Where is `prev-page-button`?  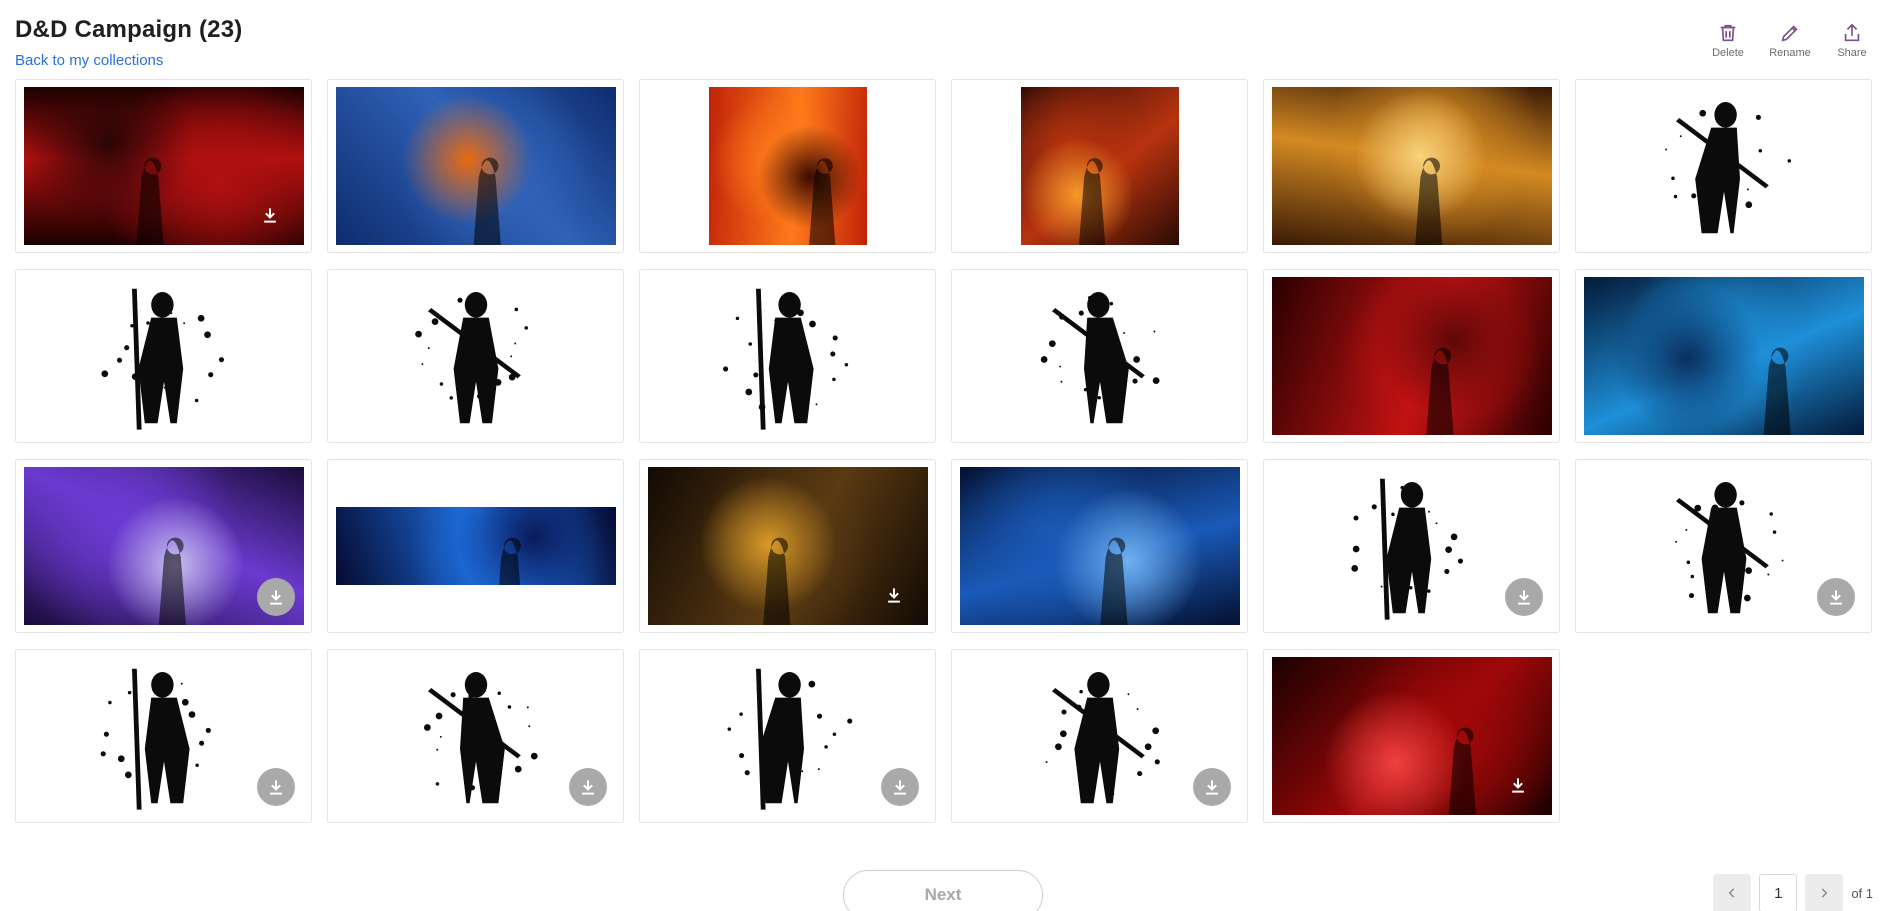
prev-page-button is located at coordinates (1732, 892).